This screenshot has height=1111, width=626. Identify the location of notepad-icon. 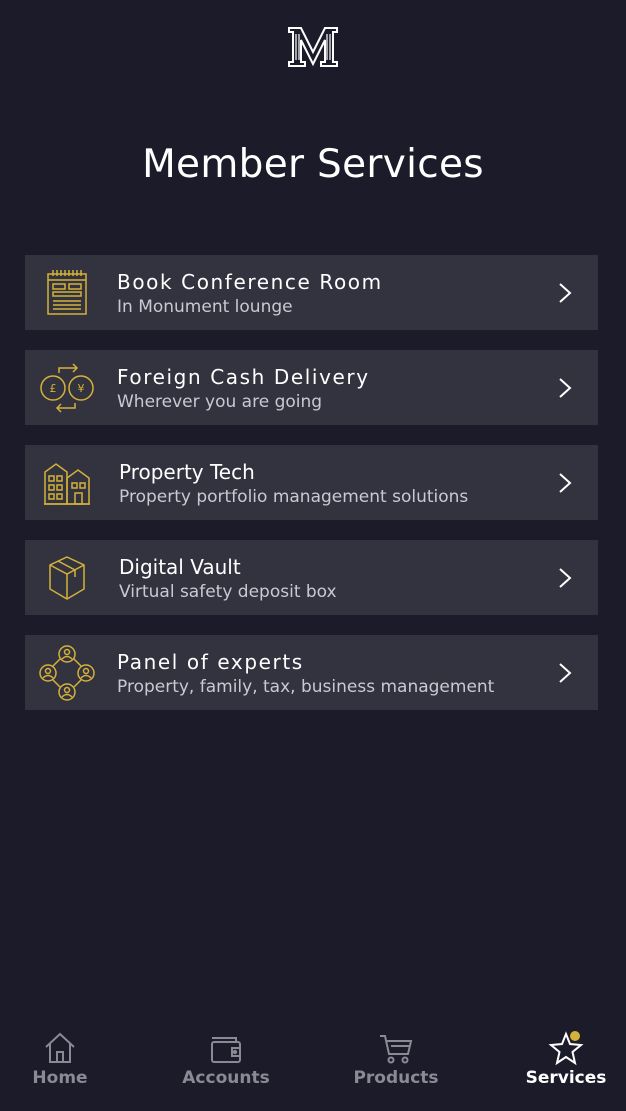
(67, 293).